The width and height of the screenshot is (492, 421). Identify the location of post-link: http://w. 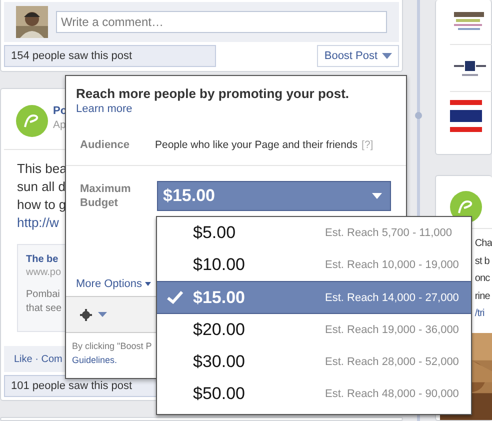
(38, 223).